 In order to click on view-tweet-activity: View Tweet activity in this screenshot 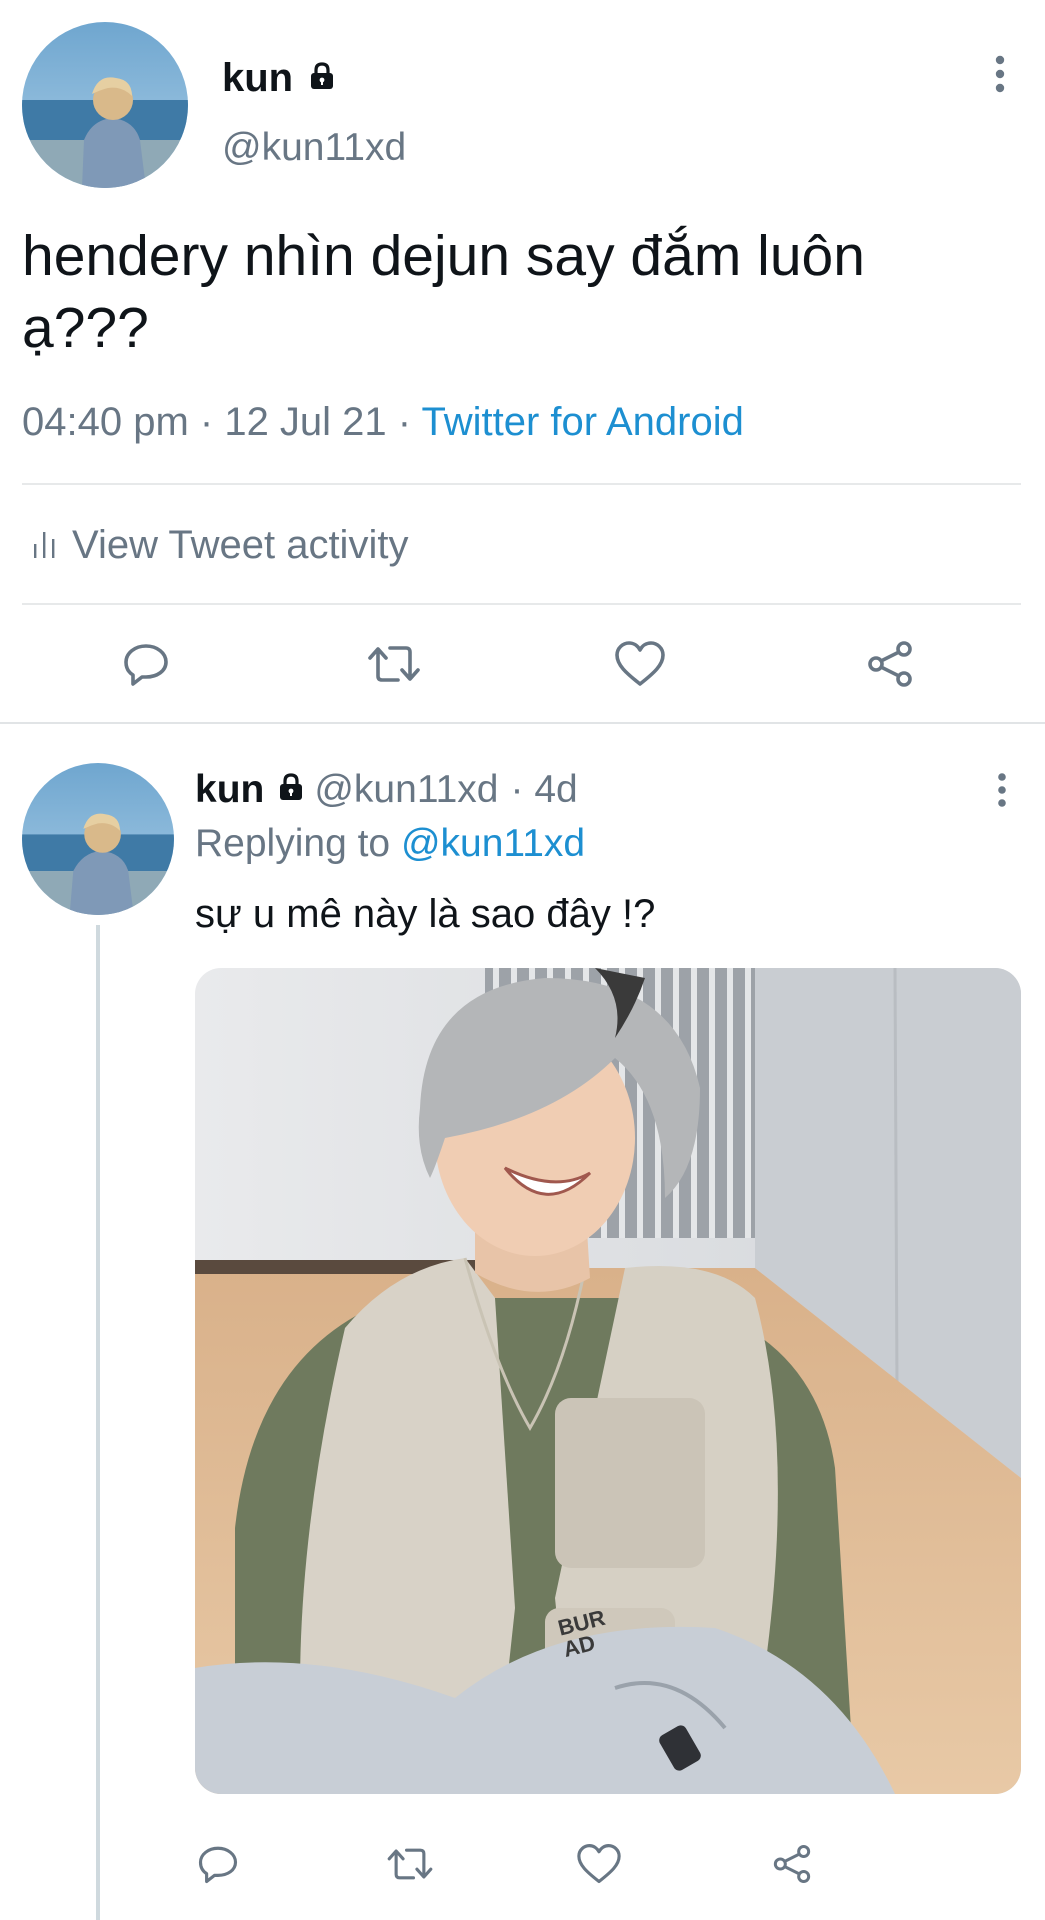, I will do `click(220, 545)`.